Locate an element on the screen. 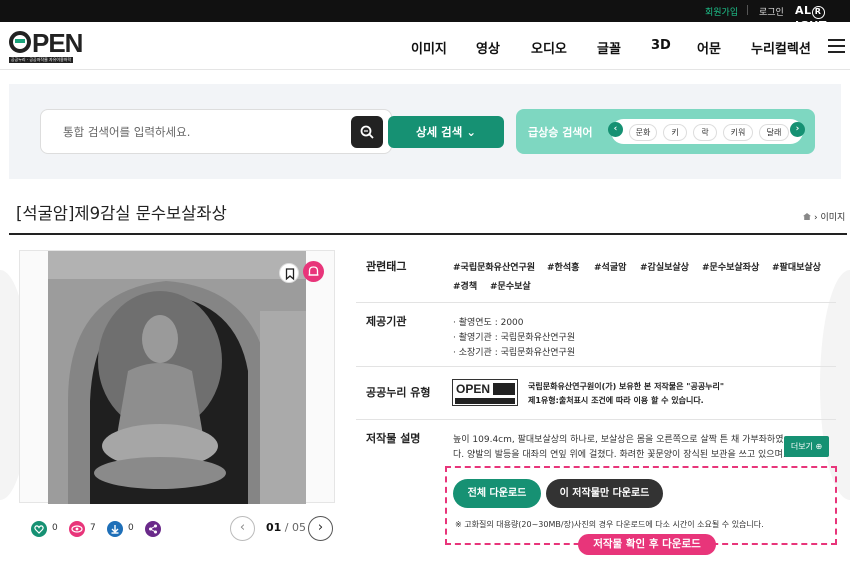 This screenshot has width=850, height=576. description-label: 저작물 설명 is located at coordinates (393, 438).